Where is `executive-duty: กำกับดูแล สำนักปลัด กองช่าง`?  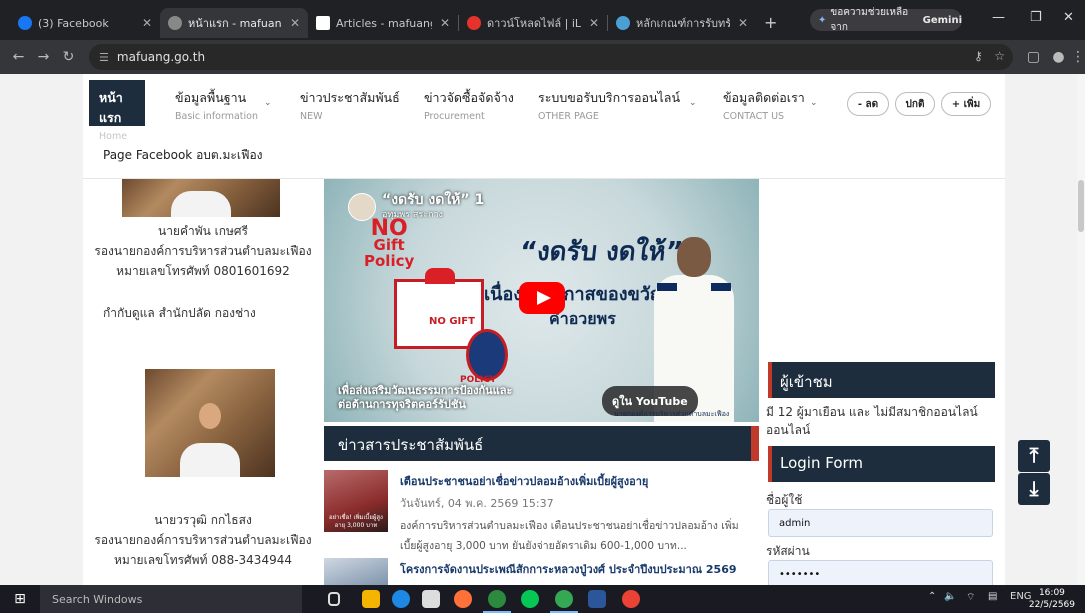 executive-duty: กำกับดูแล สำนักปลัด กองช่าง is located at coordinates (179, 313).